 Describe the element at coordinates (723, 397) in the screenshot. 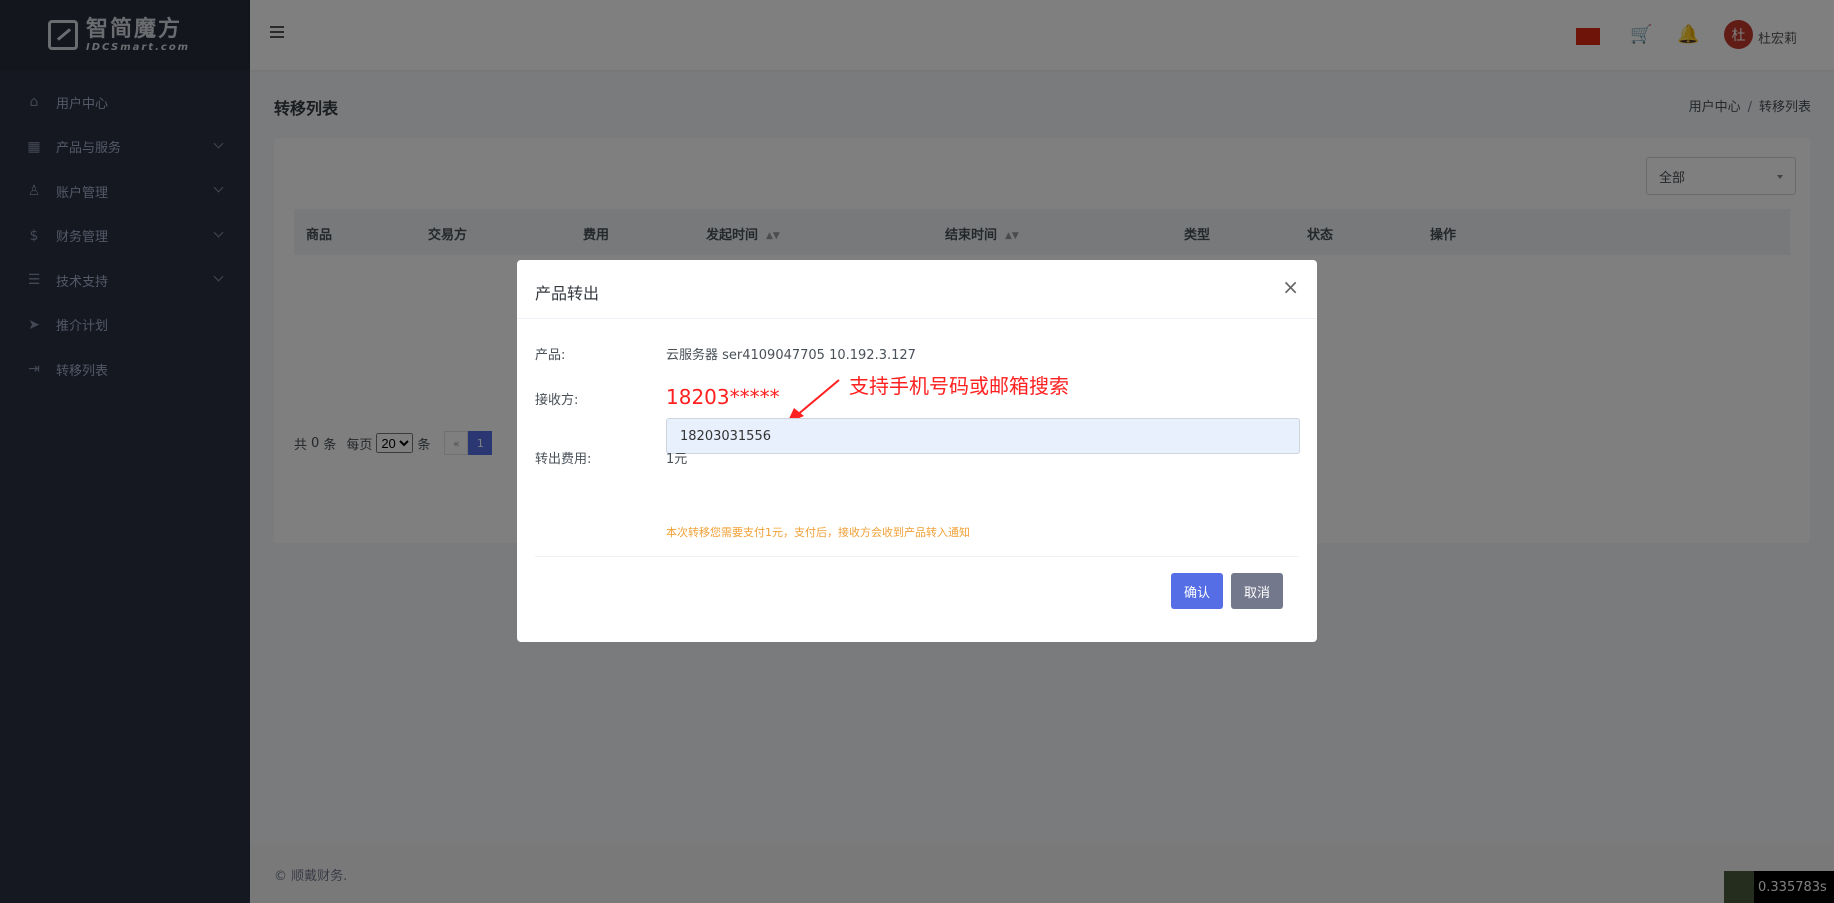

I see `receiver-masked-annotation: 18203*****` at that location.